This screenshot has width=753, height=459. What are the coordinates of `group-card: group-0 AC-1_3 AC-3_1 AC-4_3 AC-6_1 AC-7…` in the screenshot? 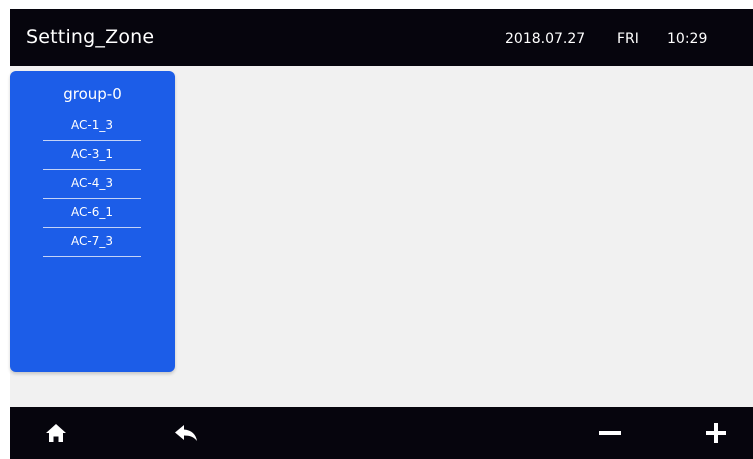 It's located at (92, 221).